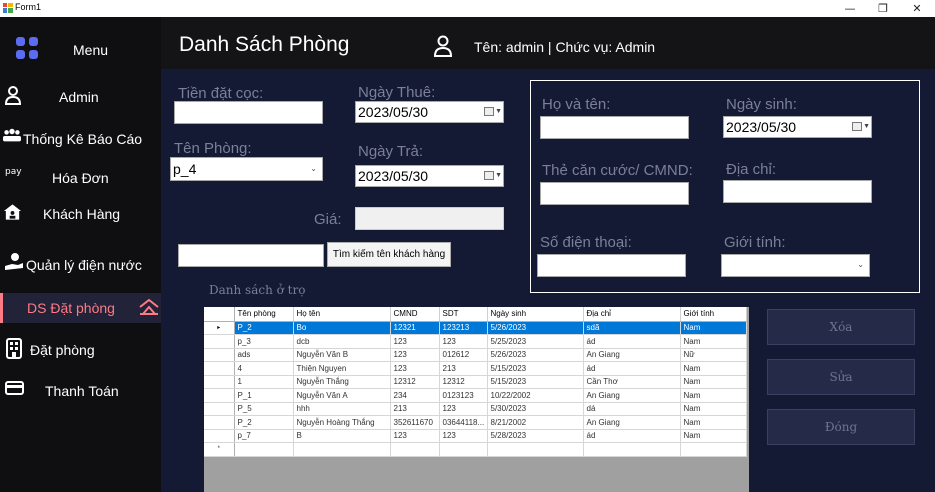  What do you see at coordinates (475, 328) in the screenshot?
I see `table-row: ▸ P_2 Bo 12321 123213 5/26/2023 sdã Nam` at bounding box center [475, 328].